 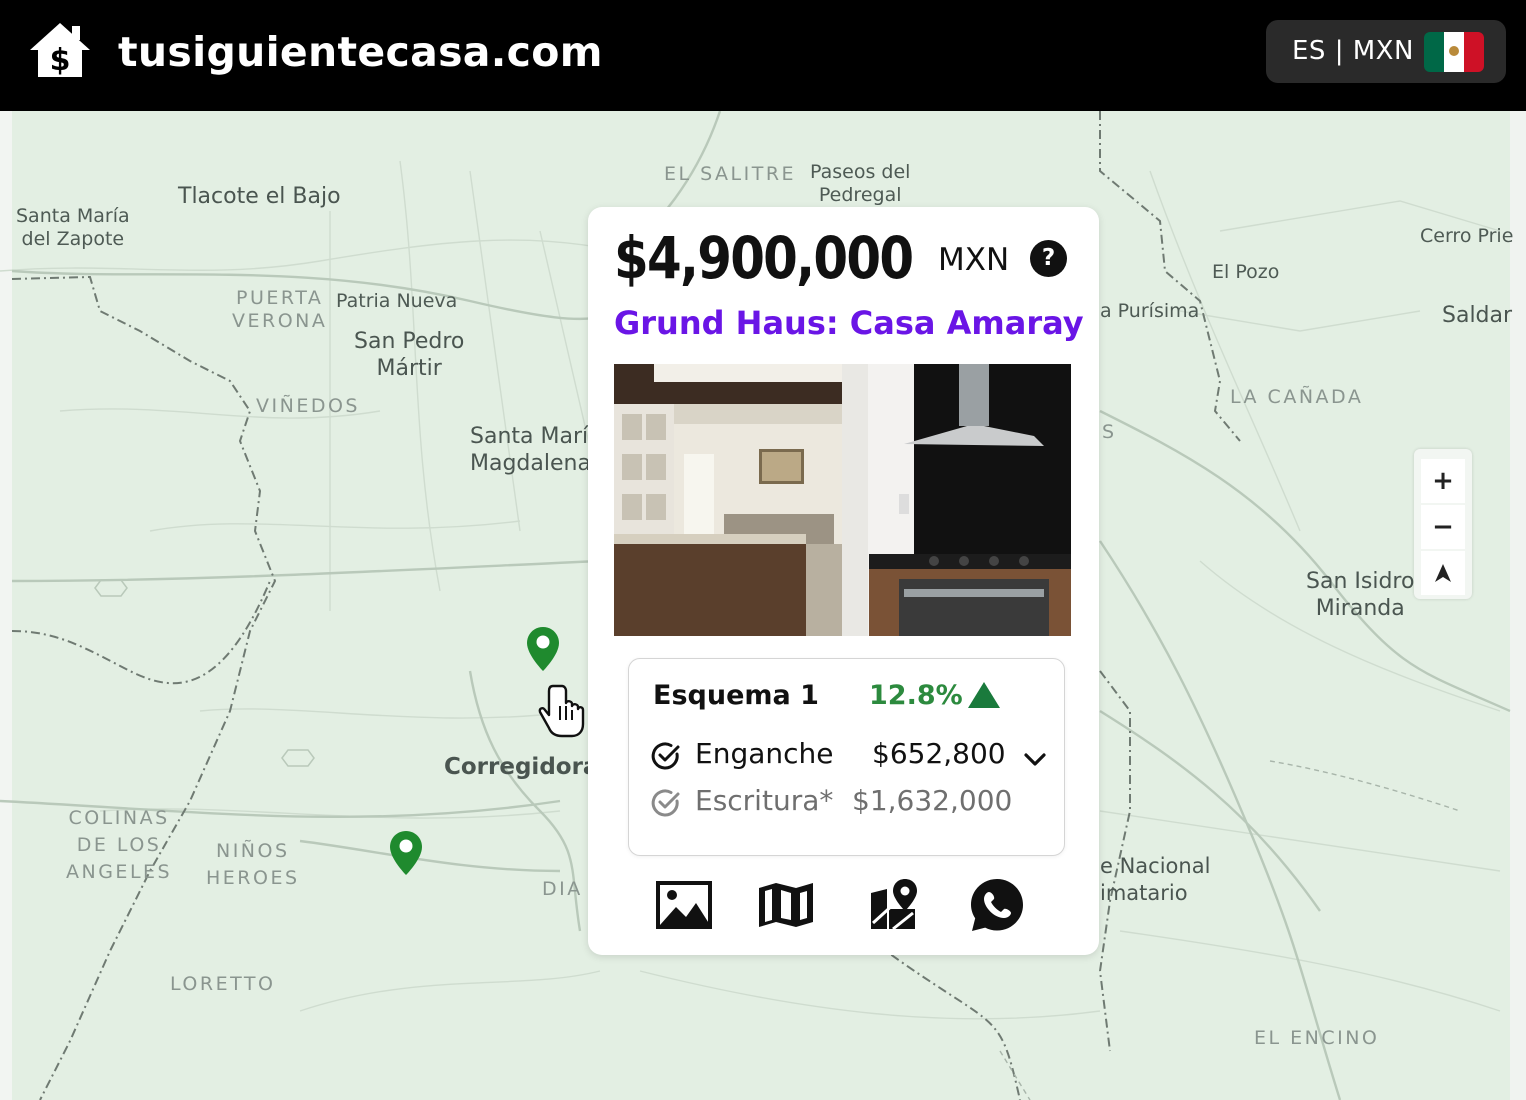 I want to click on escritura-label: Escritura*, so click(x=764, y=800).